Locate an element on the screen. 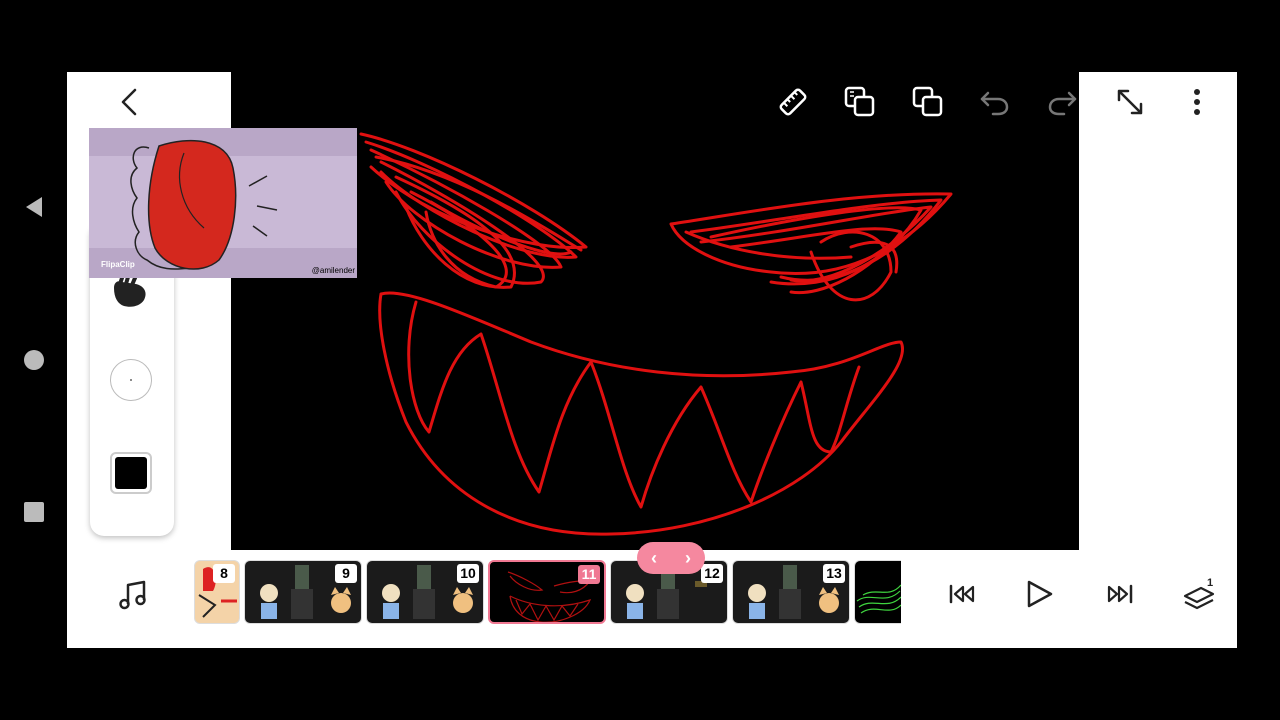  frame-number: 11 is located at coordinates (589, 574).